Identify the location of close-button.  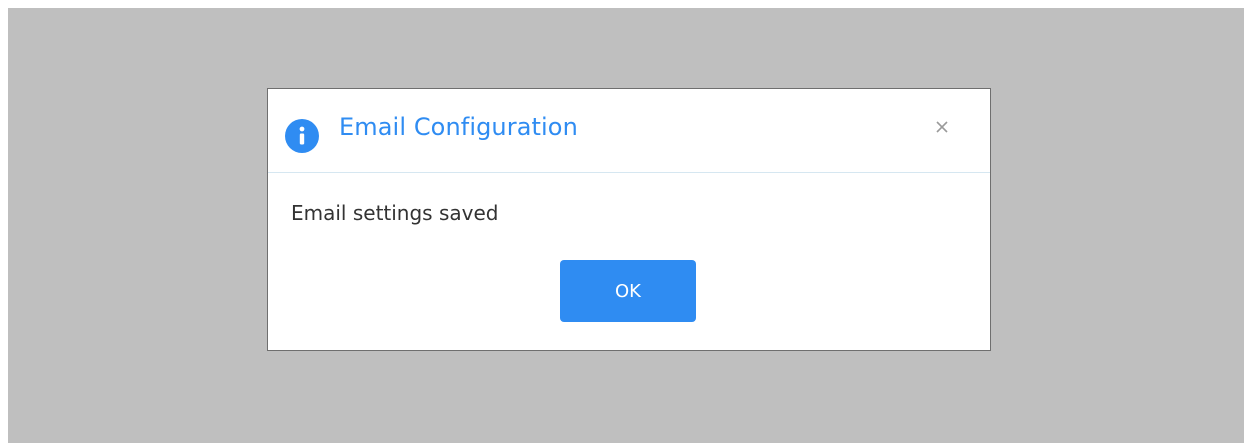
(942, 127).